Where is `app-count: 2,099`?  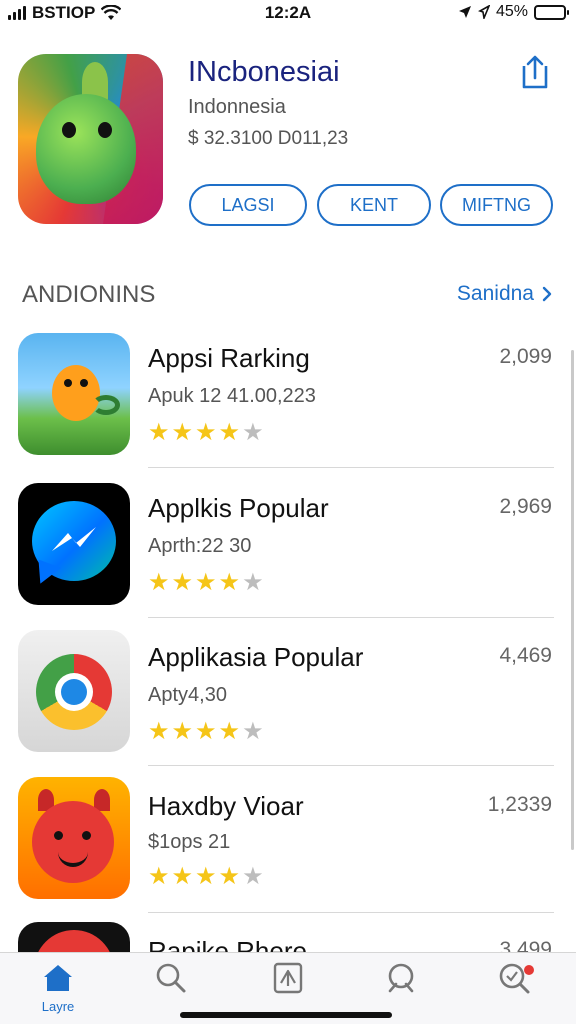 app-count: 2,099 is located at coordinates (525, 356).